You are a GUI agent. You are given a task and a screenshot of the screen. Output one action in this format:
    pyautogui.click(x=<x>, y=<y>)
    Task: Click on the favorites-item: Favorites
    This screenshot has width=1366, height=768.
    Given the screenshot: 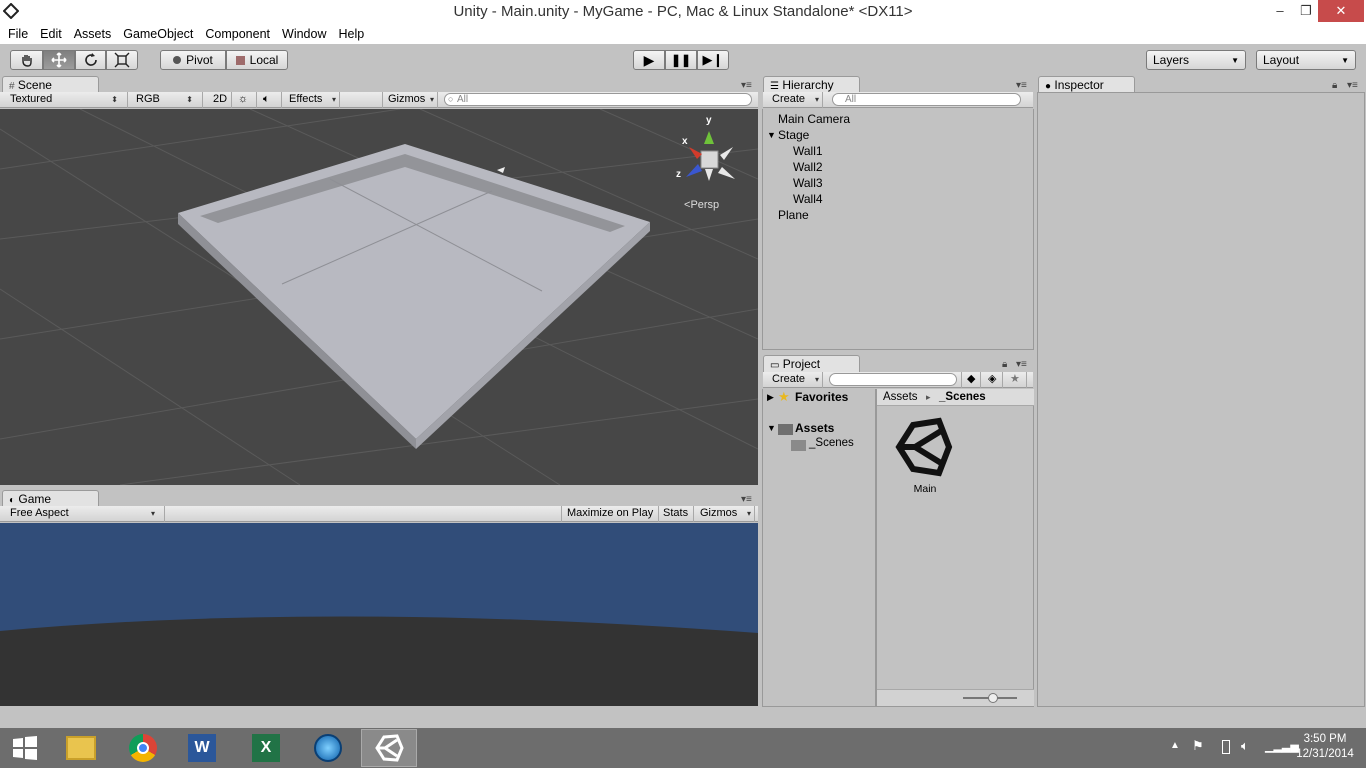 What is the action you would take?
    pyautogui.click(x=821, y=397)
    